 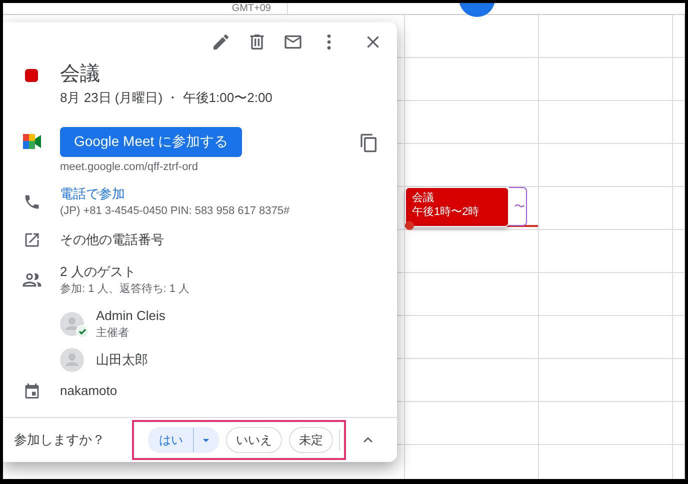 I want to click on more-phone-numbers: その他の電話番号, so click(x=112, y=240).